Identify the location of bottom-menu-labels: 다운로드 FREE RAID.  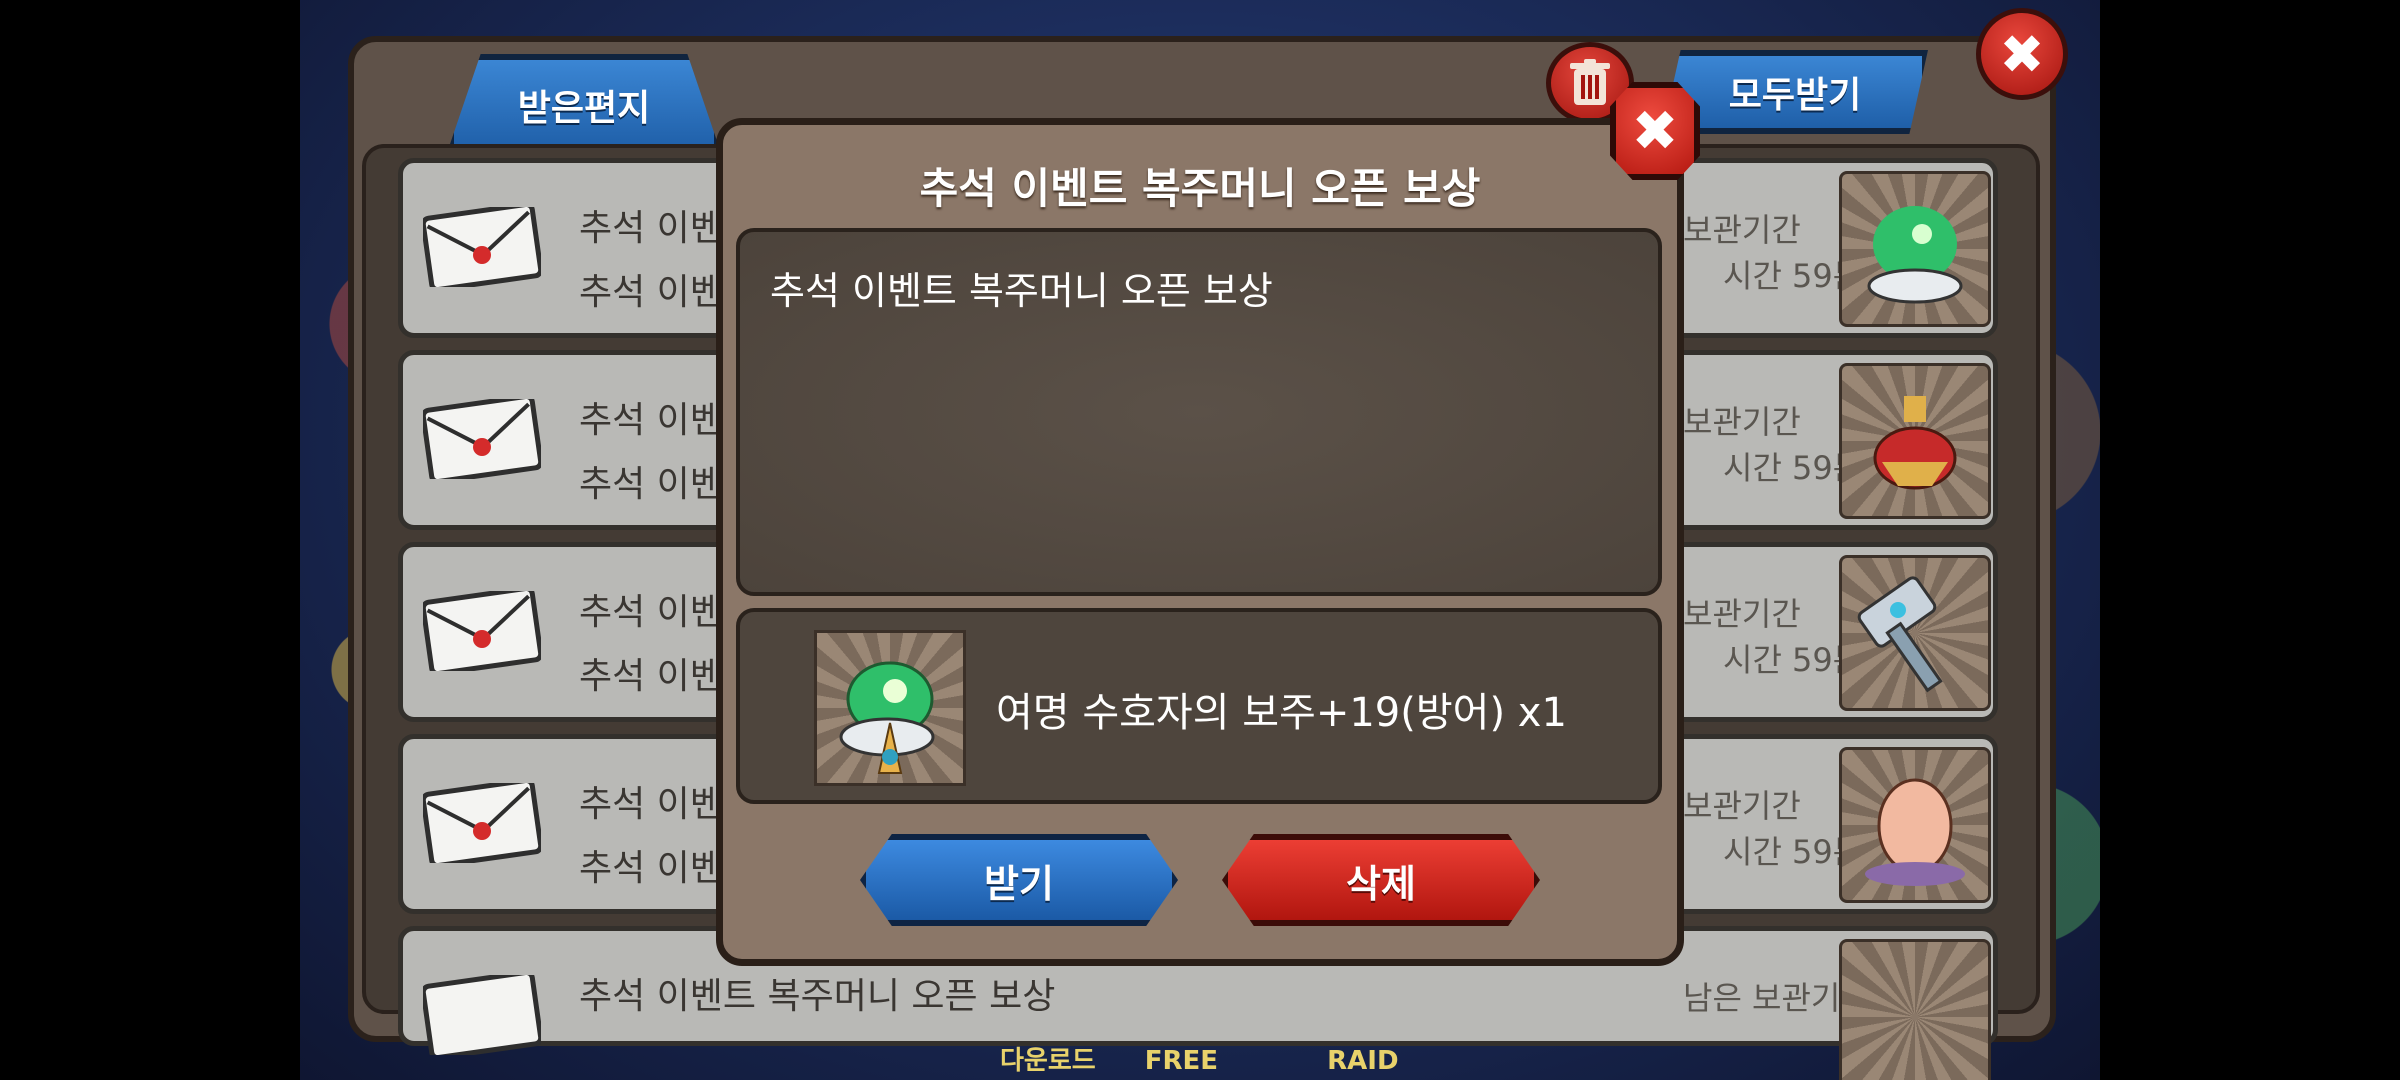
(1199, 1058).